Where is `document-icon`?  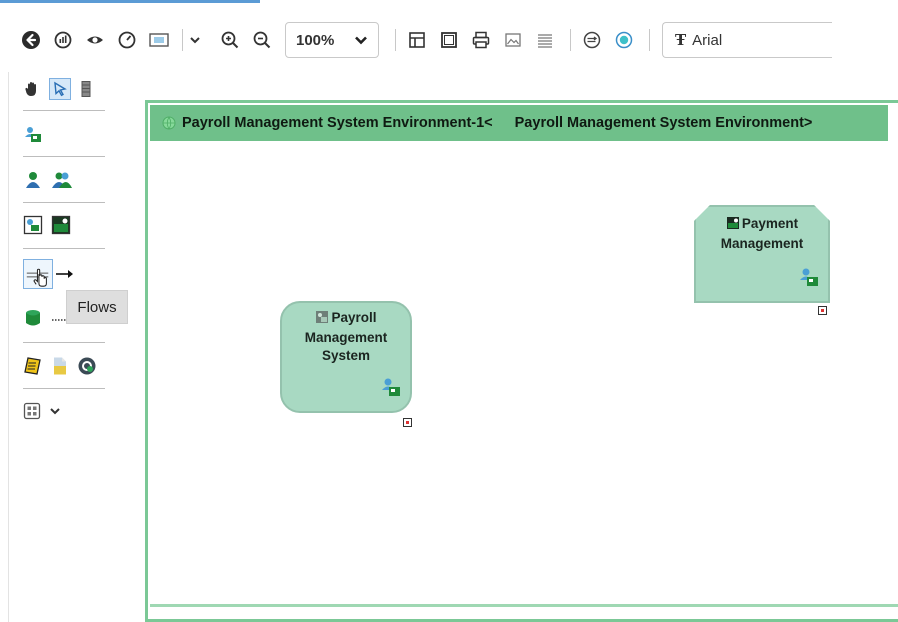 document-icon is located at coordinates (60, 366).